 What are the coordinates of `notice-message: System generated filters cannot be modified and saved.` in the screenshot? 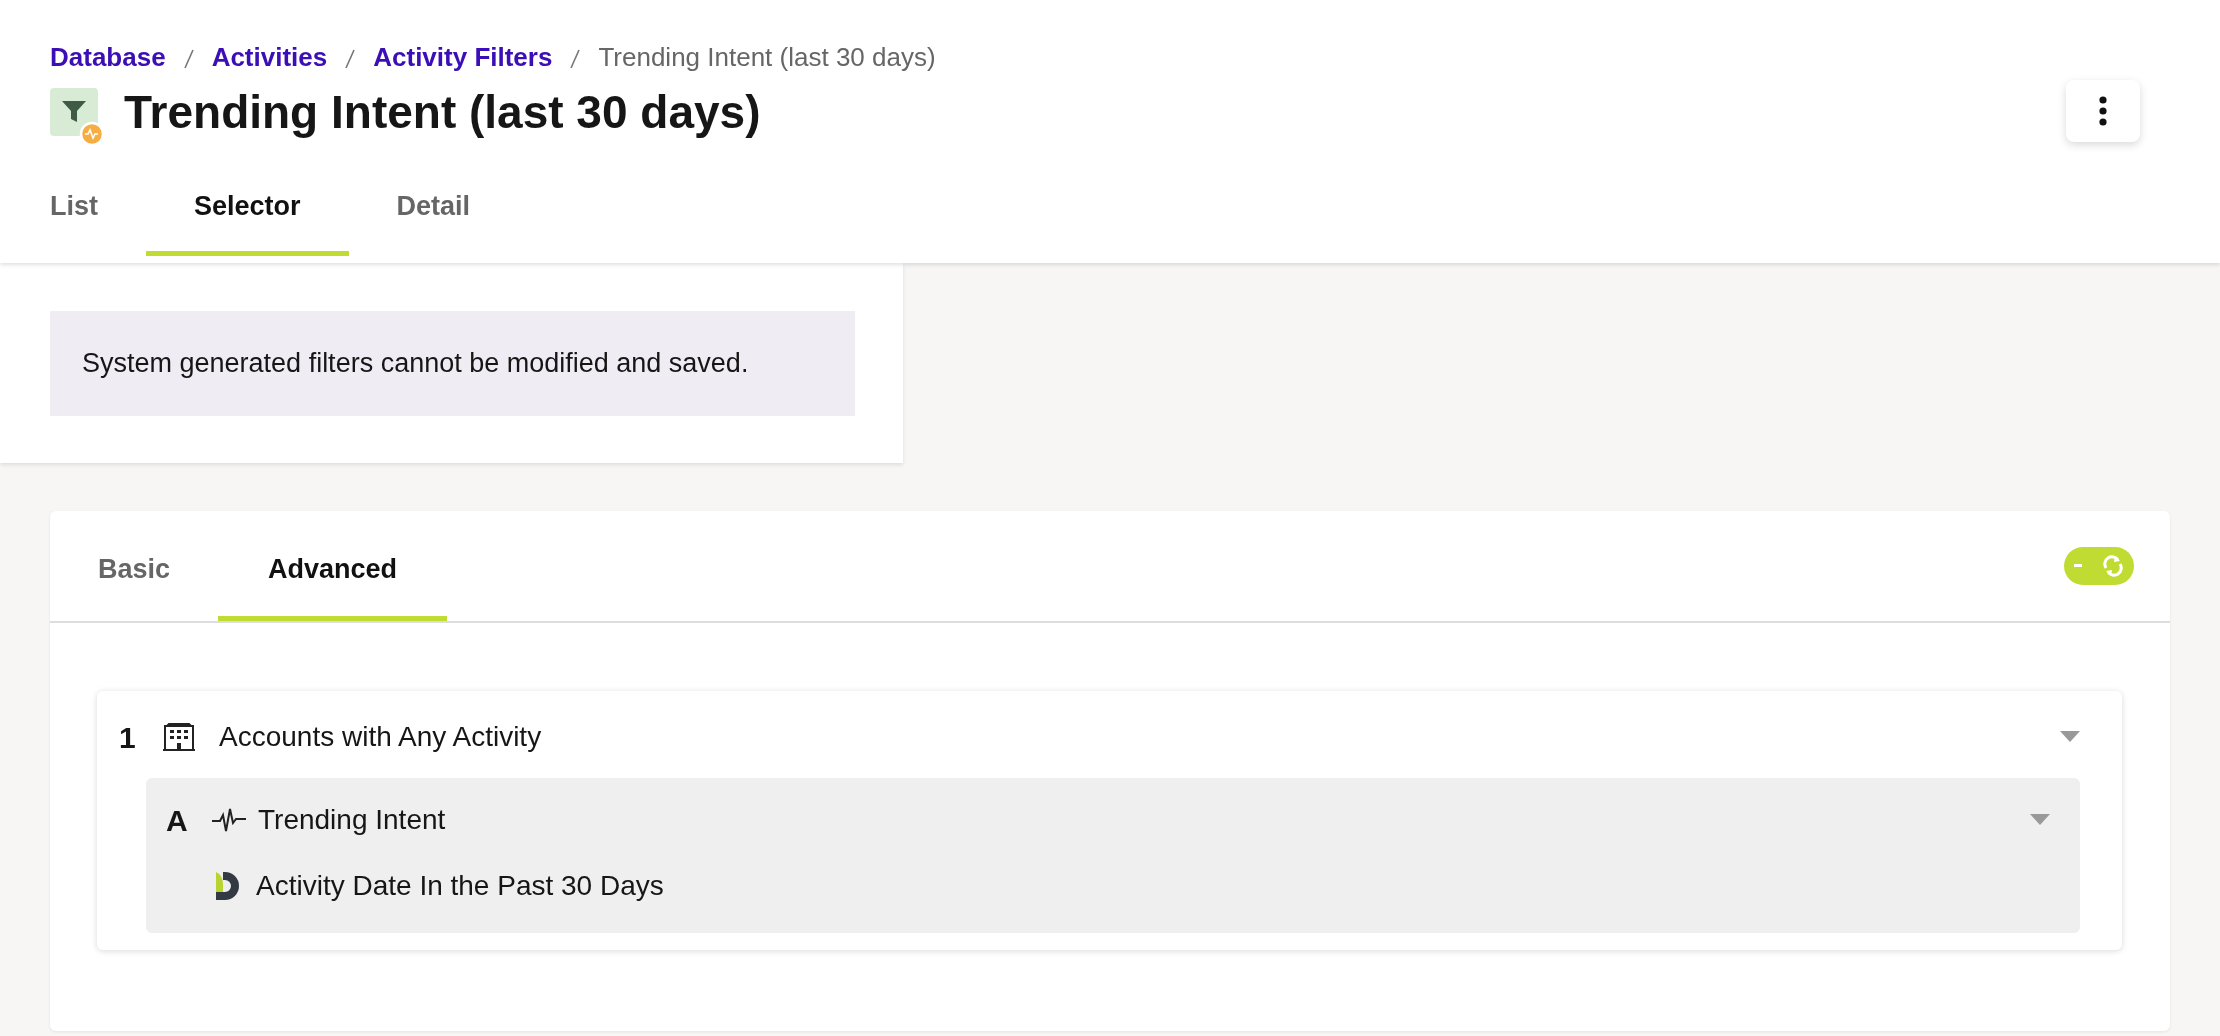 It's located at (452, 363).